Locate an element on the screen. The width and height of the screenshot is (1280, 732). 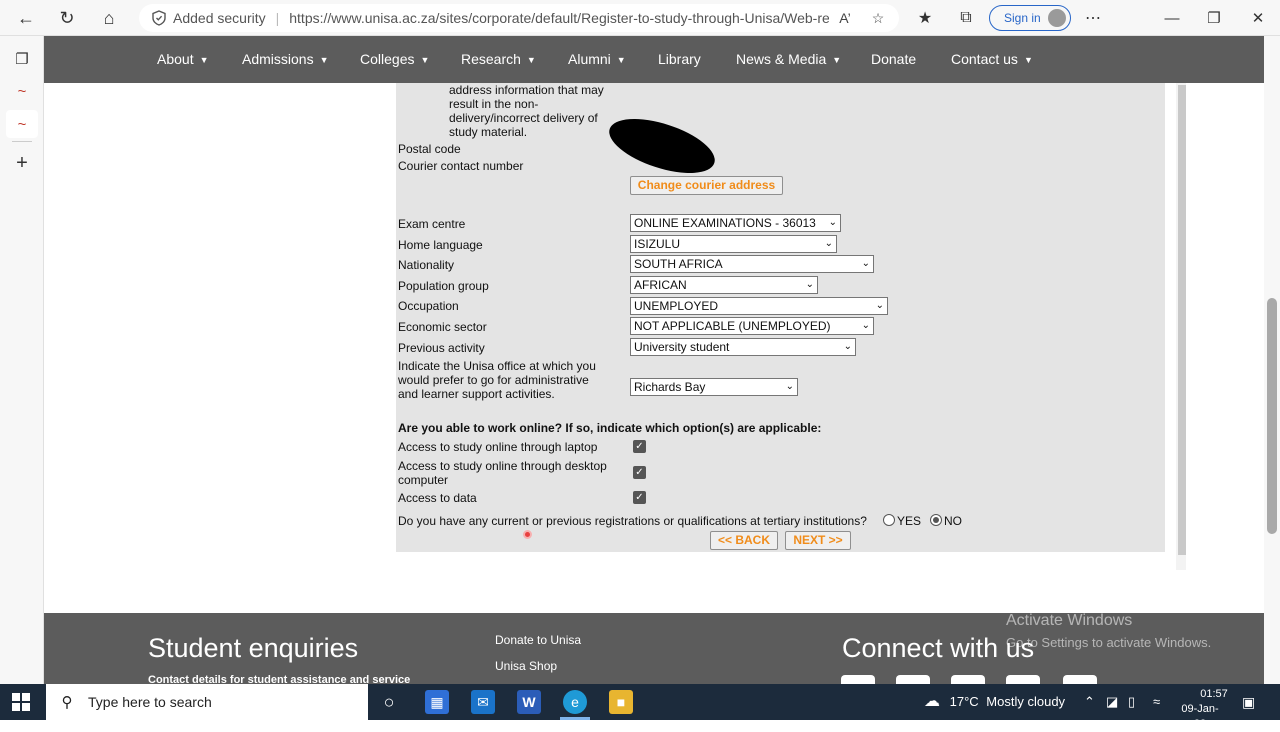
tab-unisa-active-icon: ~ is located at coordinates (22, 124).